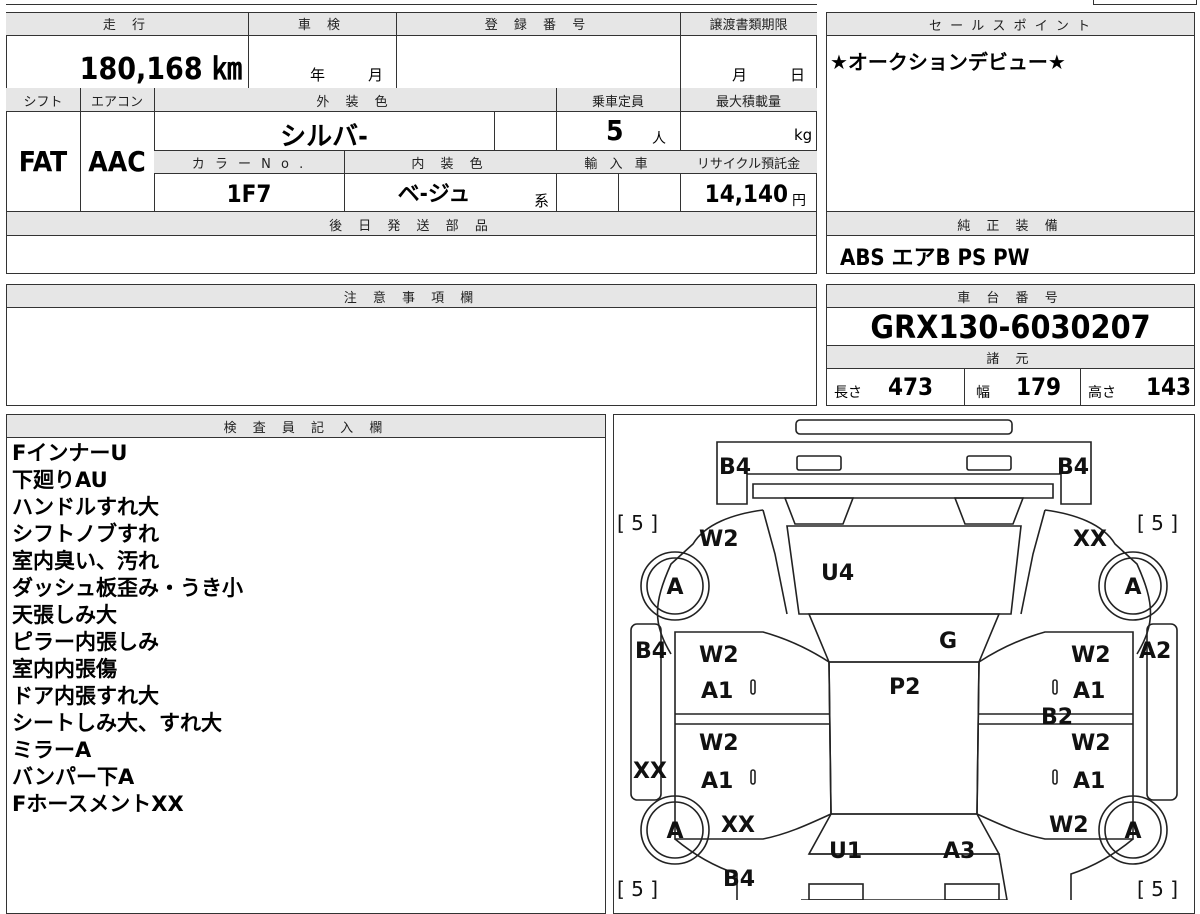 This screenshot has width=1200, height=914. What do you see at coordinates (85, 507) in the screenshot?
I see `note-line: ハンドルすれ大` at bounding box center [85, 507].